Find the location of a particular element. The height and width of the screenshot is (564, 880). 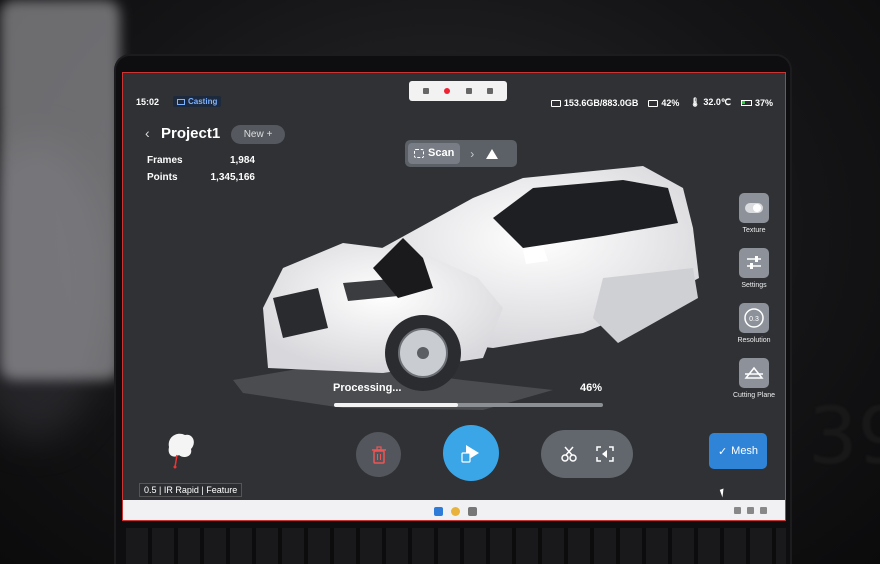

tool-resolution: 0.3 Resolution is located at coordinates (754, 323).